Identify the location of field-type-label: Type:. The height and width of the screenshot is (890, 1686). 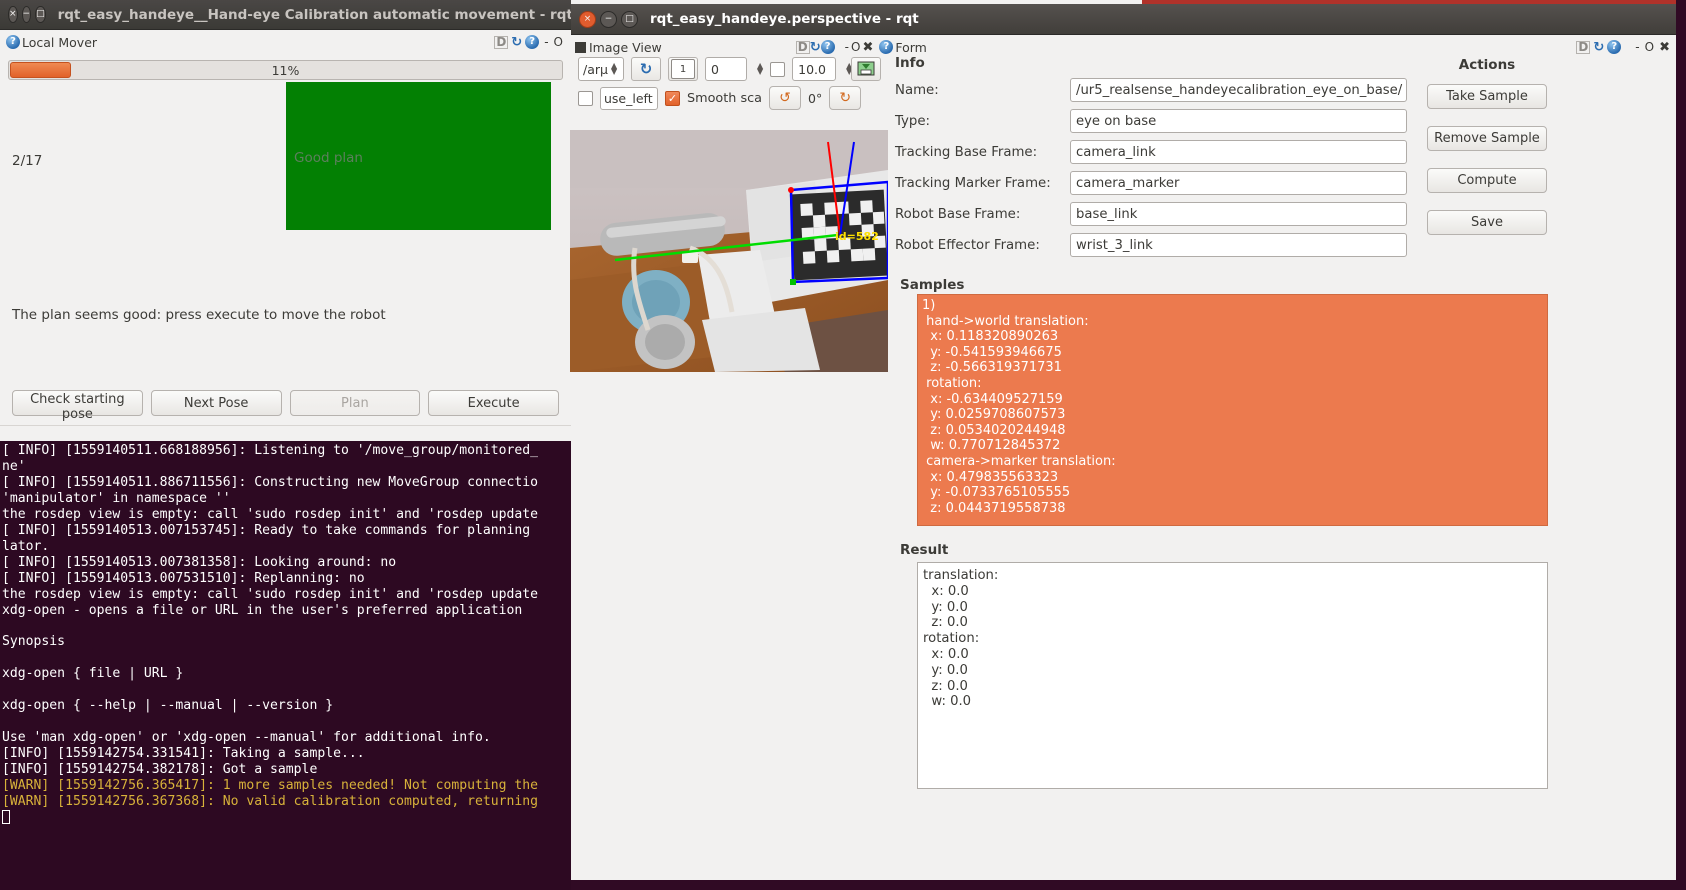
(913, 121).